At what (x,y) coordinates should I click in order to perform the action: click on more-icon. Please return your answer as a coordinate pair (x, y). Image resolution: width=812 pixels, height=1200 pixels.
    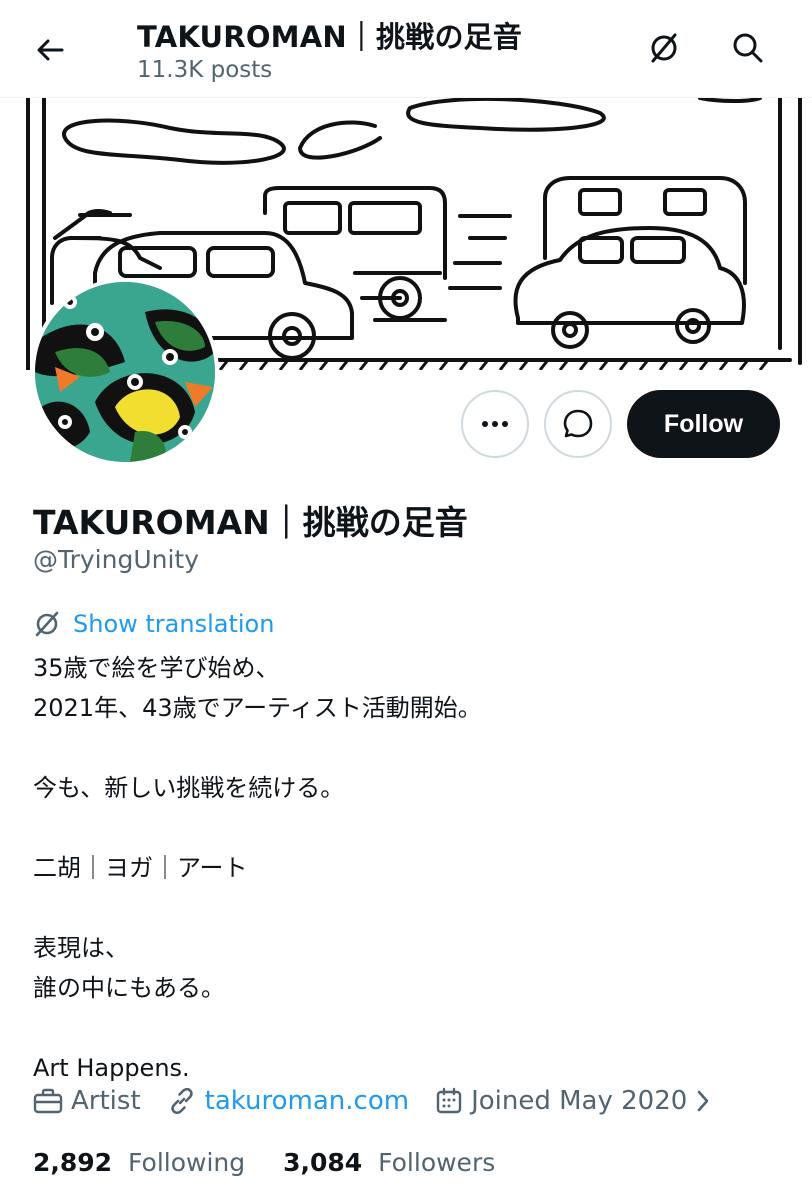
    Looking at the image, I should click on (495, 424).